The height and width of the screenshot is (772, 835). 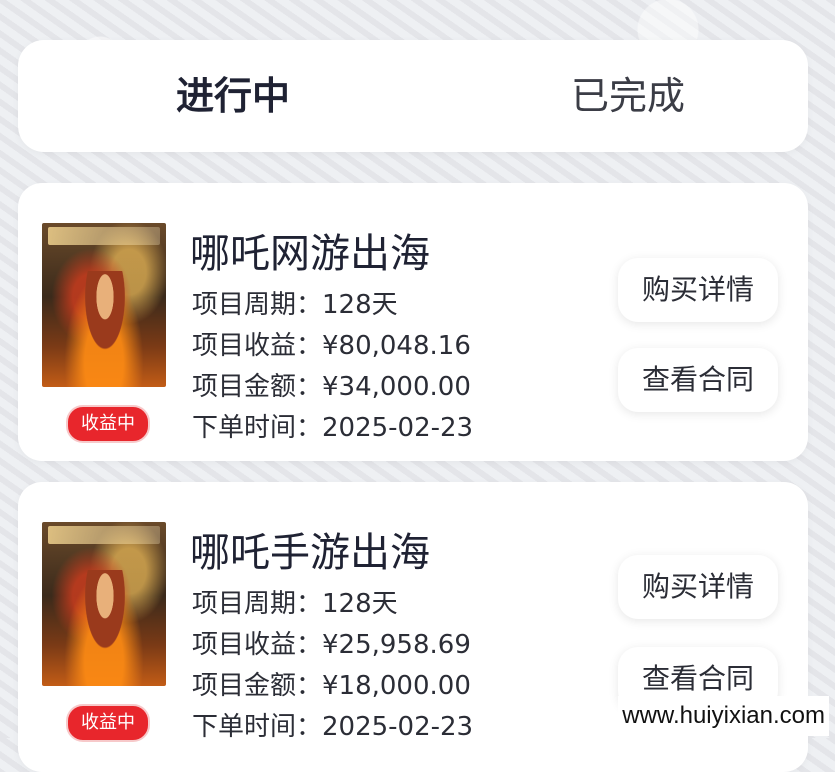 I want to click on view-contract-button: 查看合同, so click(x=698, y=380).